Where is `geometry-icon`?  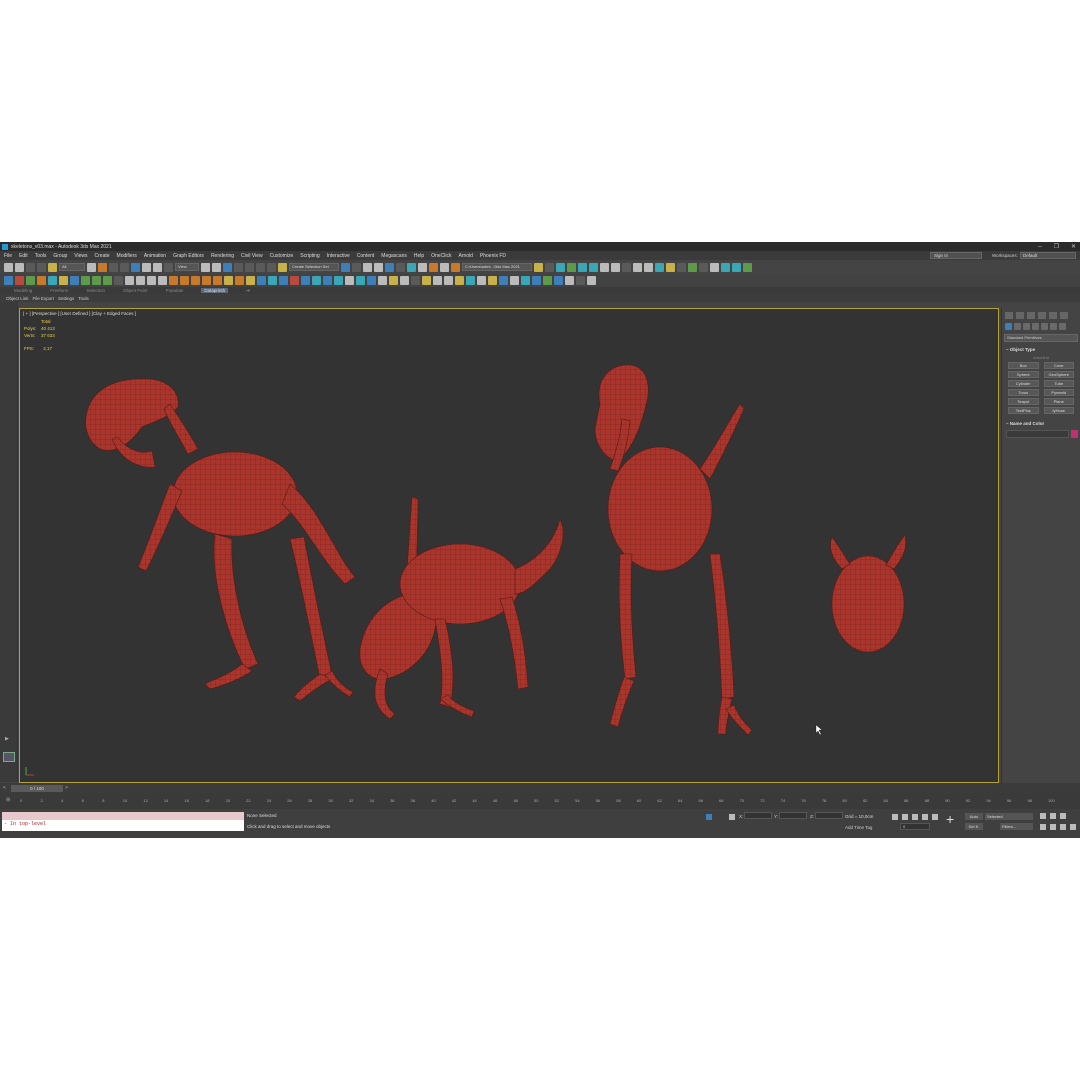 geometry-icon is located at coordinates (1008, 326).